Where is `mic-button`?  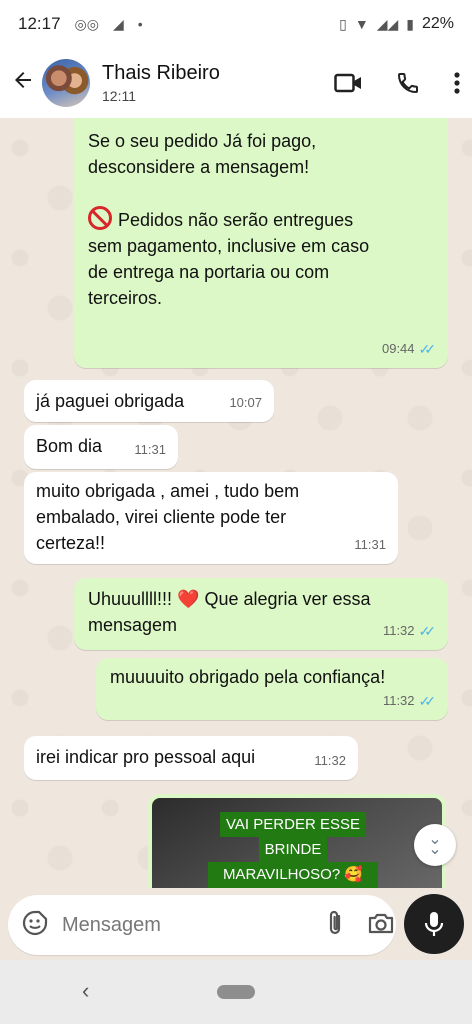 mic-button is located at coordinates (434, 924).